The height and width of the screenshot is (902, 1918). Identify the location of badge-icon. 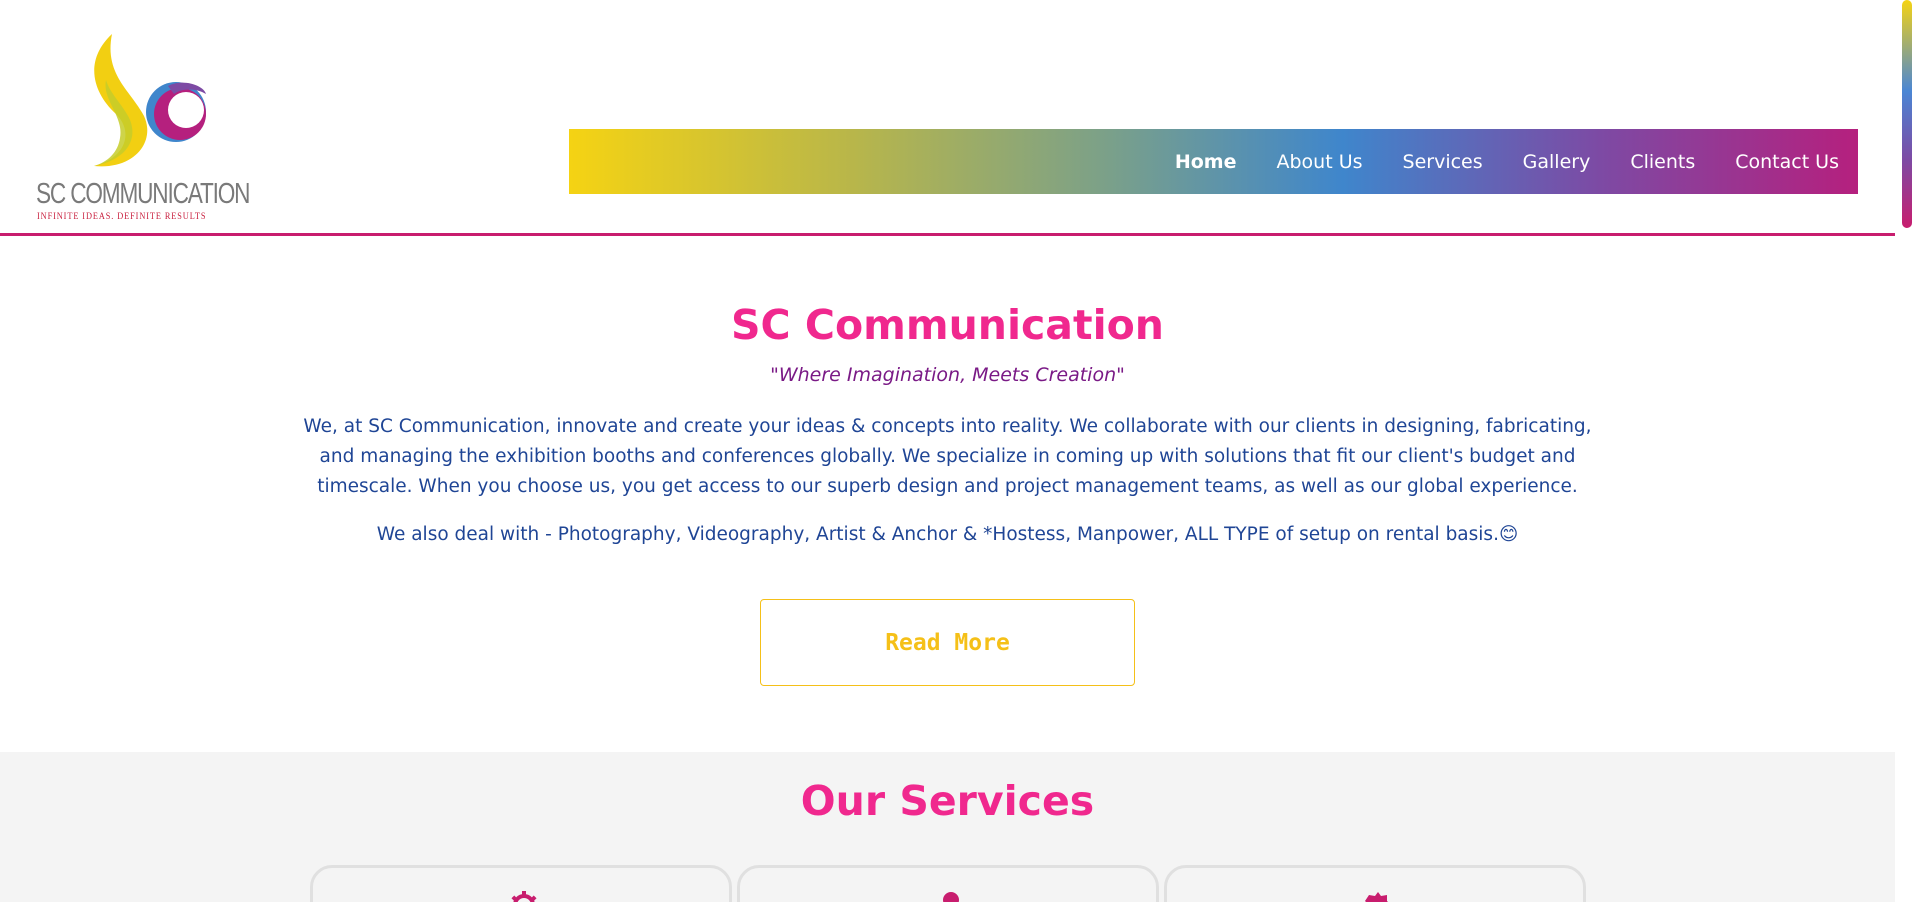
(1376, 897).